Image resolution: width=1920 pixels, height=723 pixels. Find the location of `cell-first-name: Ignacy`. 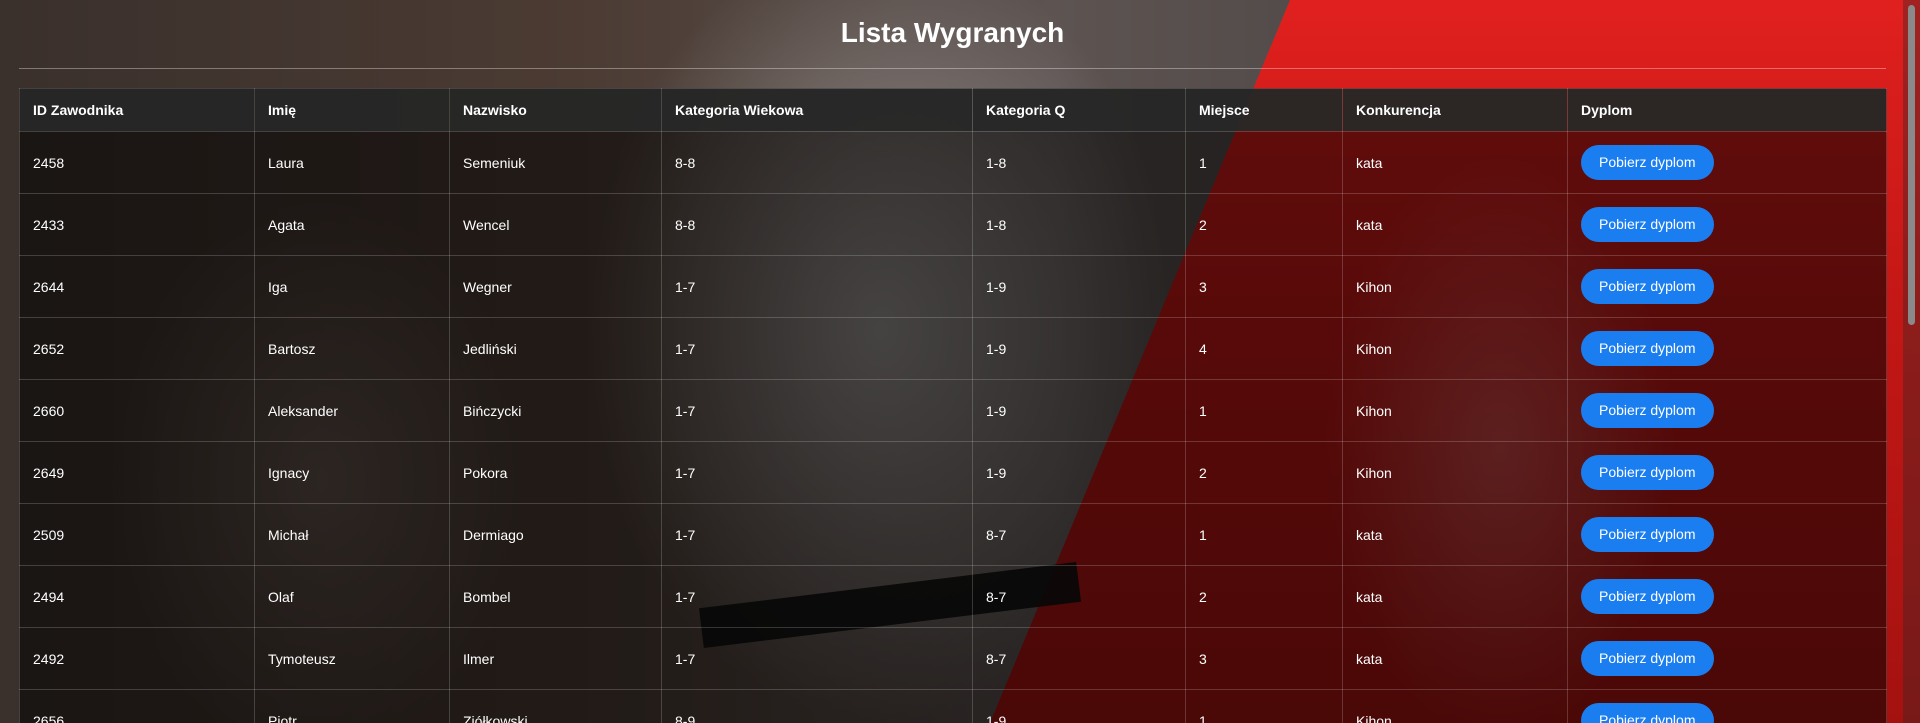

cell-first-name: Ignacy is located at coordinates (352, 472).